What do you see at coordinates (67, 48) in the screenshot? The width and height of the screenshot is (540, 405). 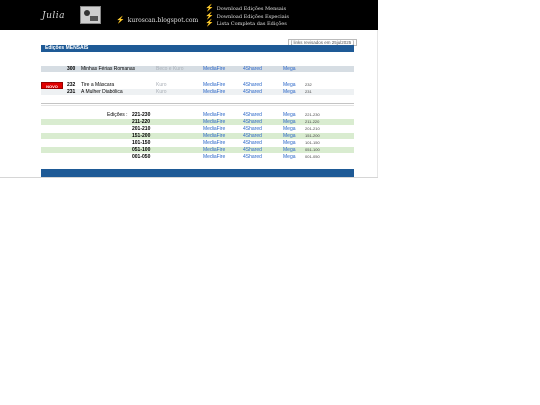 I see `section-title: Edições MENSAIS` at bounding box center [67, 48].